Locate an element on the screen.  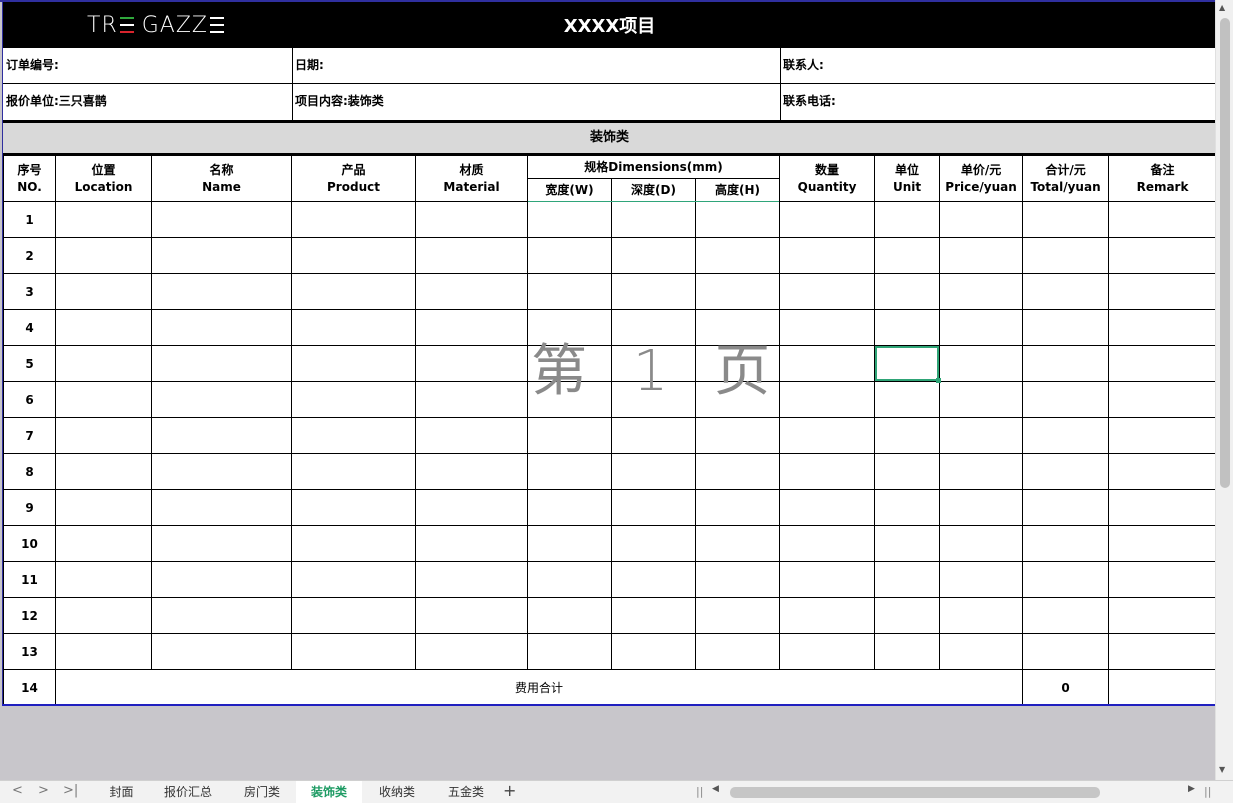
first-sheet-icon: < is located at coordinates (17, 790).